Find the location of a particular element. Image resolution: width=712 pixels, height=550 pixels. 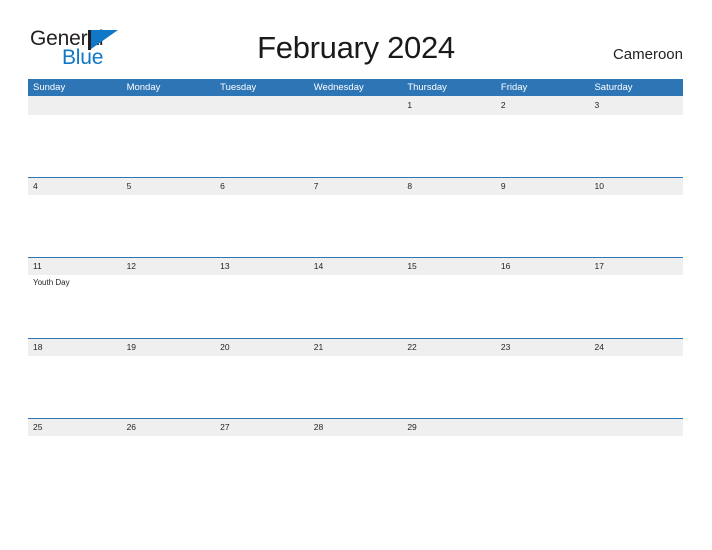

weekday-header-friday: Friday is located at coordinates (514, 87).